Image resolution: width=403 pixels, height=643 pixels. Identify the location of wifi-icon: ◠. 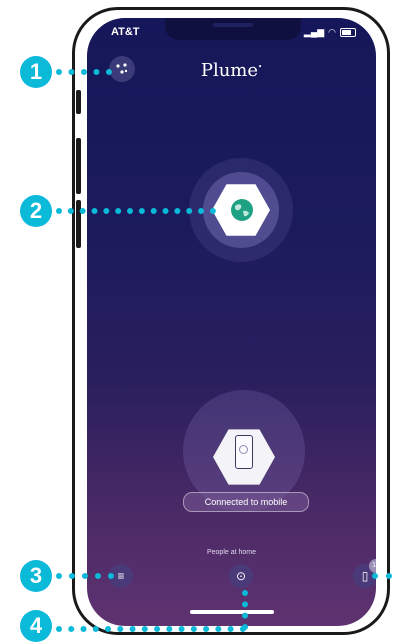
(332, 32).